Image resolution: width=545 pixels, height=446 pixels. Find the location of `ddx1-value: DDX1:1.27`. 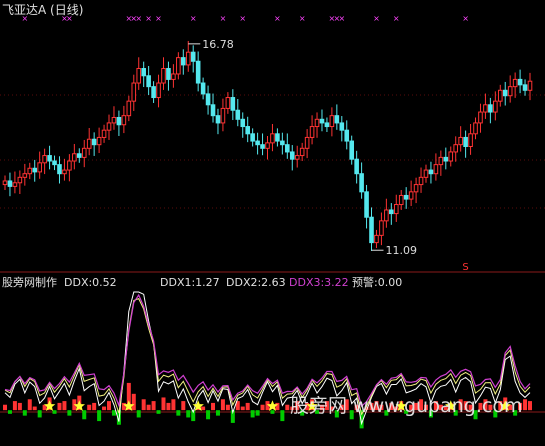

ddx1-value: DDX1:1.27 is located at coordinates (190, 282).